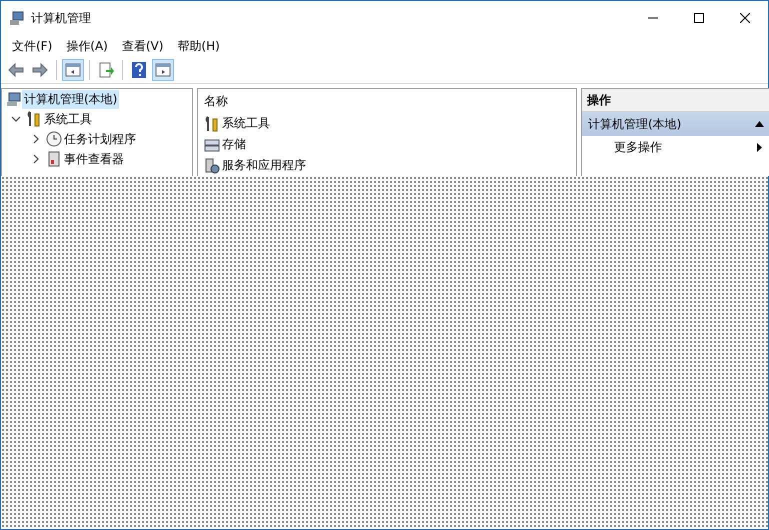  I want to click on close-icon, so click(745, 18).